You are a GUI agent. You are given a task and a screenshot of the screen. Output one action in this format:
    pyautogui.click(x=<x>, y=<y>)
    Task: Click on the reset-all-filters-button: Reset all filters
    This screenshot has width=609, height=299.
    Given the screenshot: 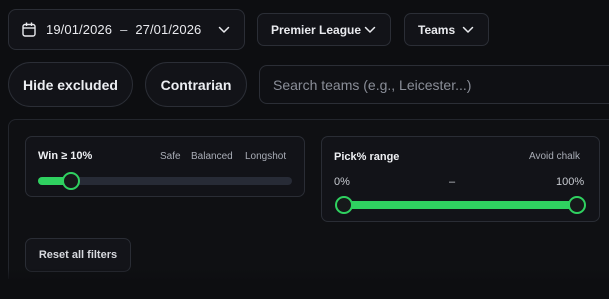 What is the action you would take?
    pyautogui.click(x=78, y=255)
    